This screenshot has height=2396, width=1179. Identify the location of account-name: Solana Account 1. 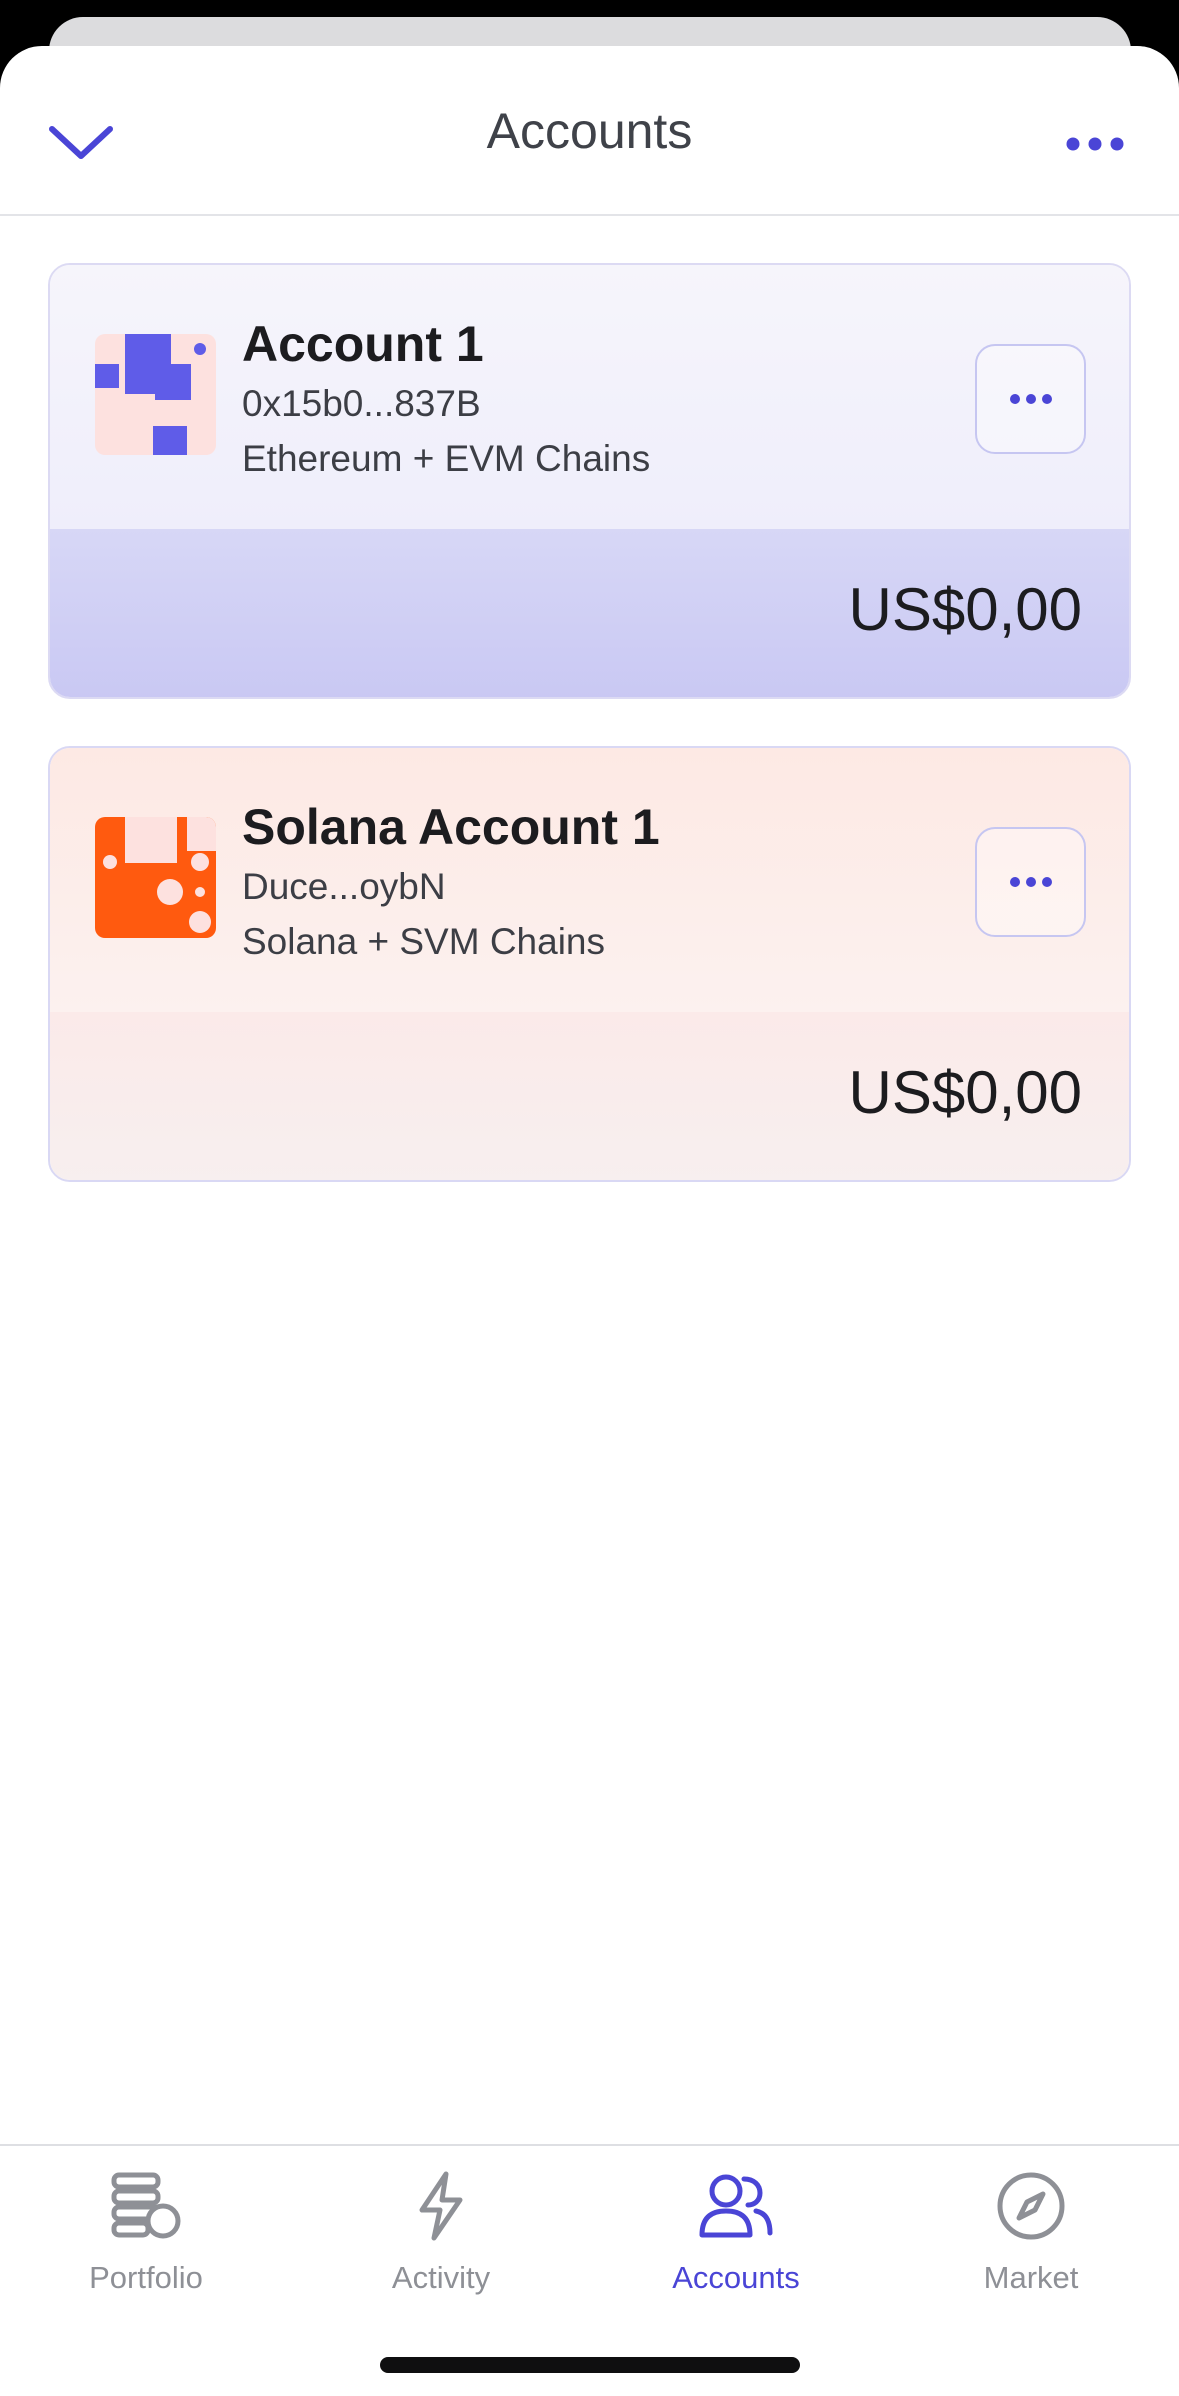
(451, 827).